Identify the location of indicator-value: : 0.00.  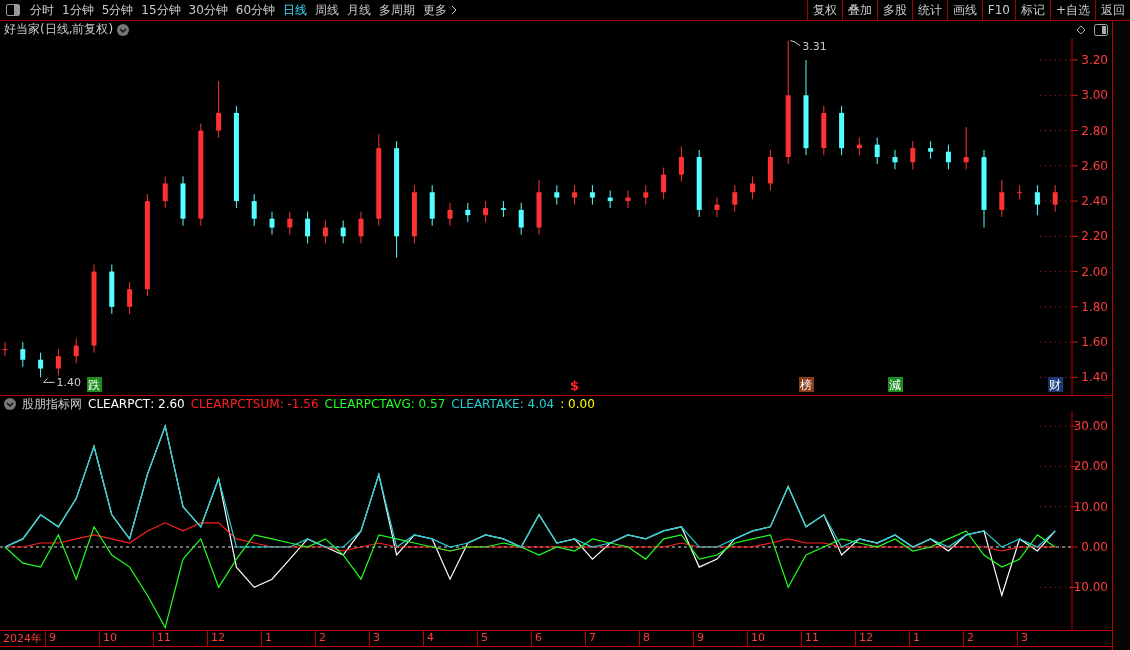
(577, 404).